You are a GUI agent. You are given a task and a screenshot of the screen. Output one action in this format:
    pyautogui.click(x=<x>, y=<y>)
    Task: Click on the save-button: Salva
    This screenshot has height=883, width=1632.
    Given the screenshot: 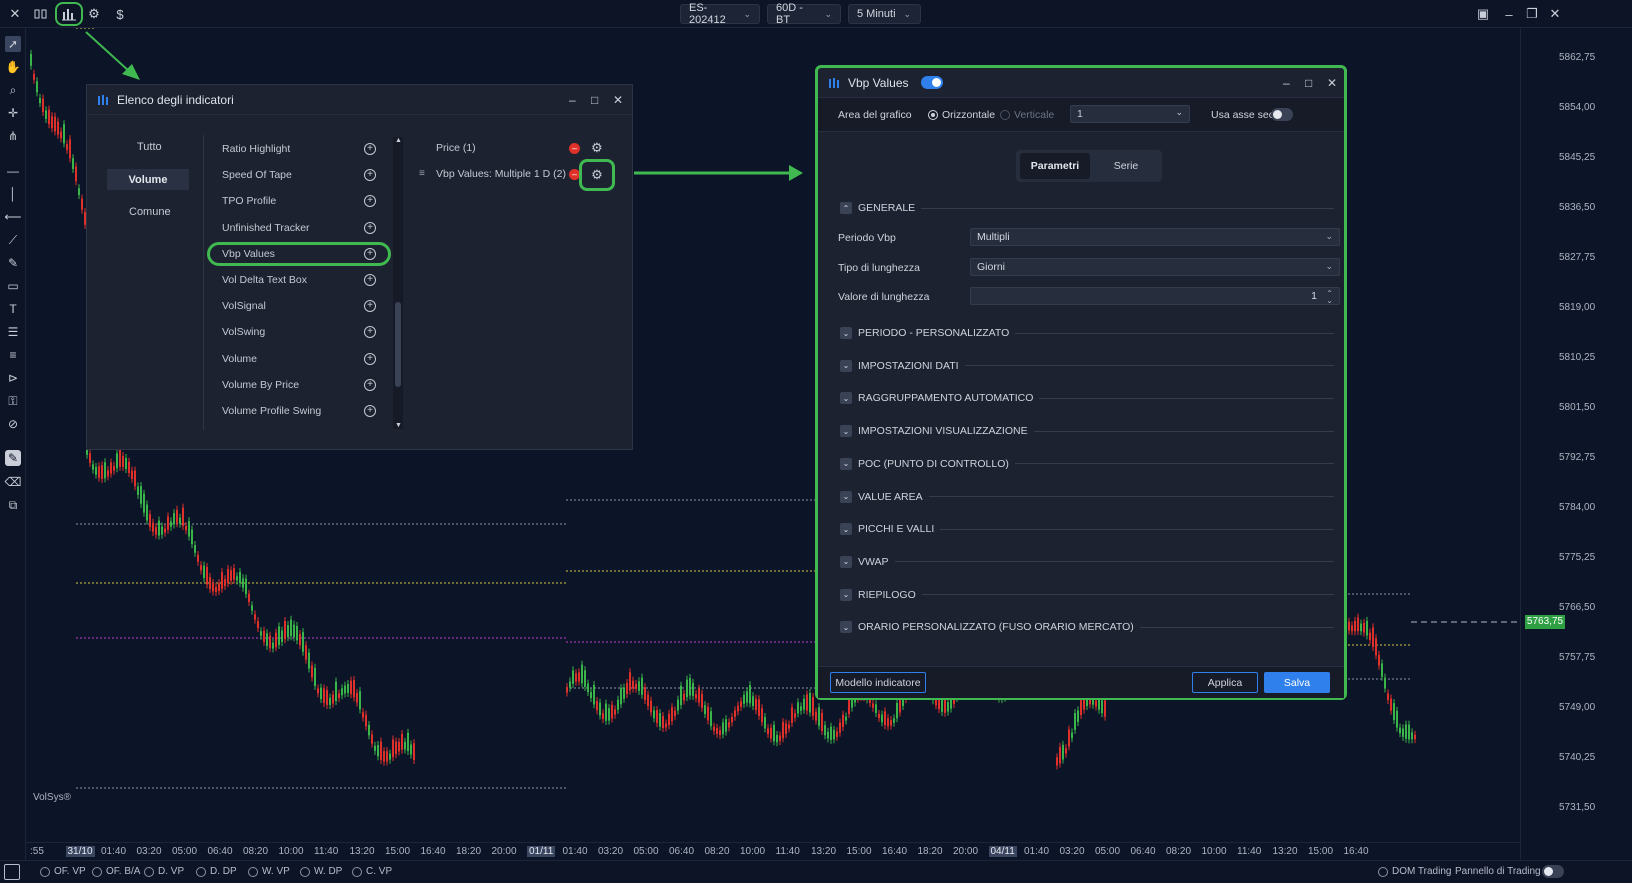 What is the action you would take?
    pyautogui.click(x=1297, y=682)
    